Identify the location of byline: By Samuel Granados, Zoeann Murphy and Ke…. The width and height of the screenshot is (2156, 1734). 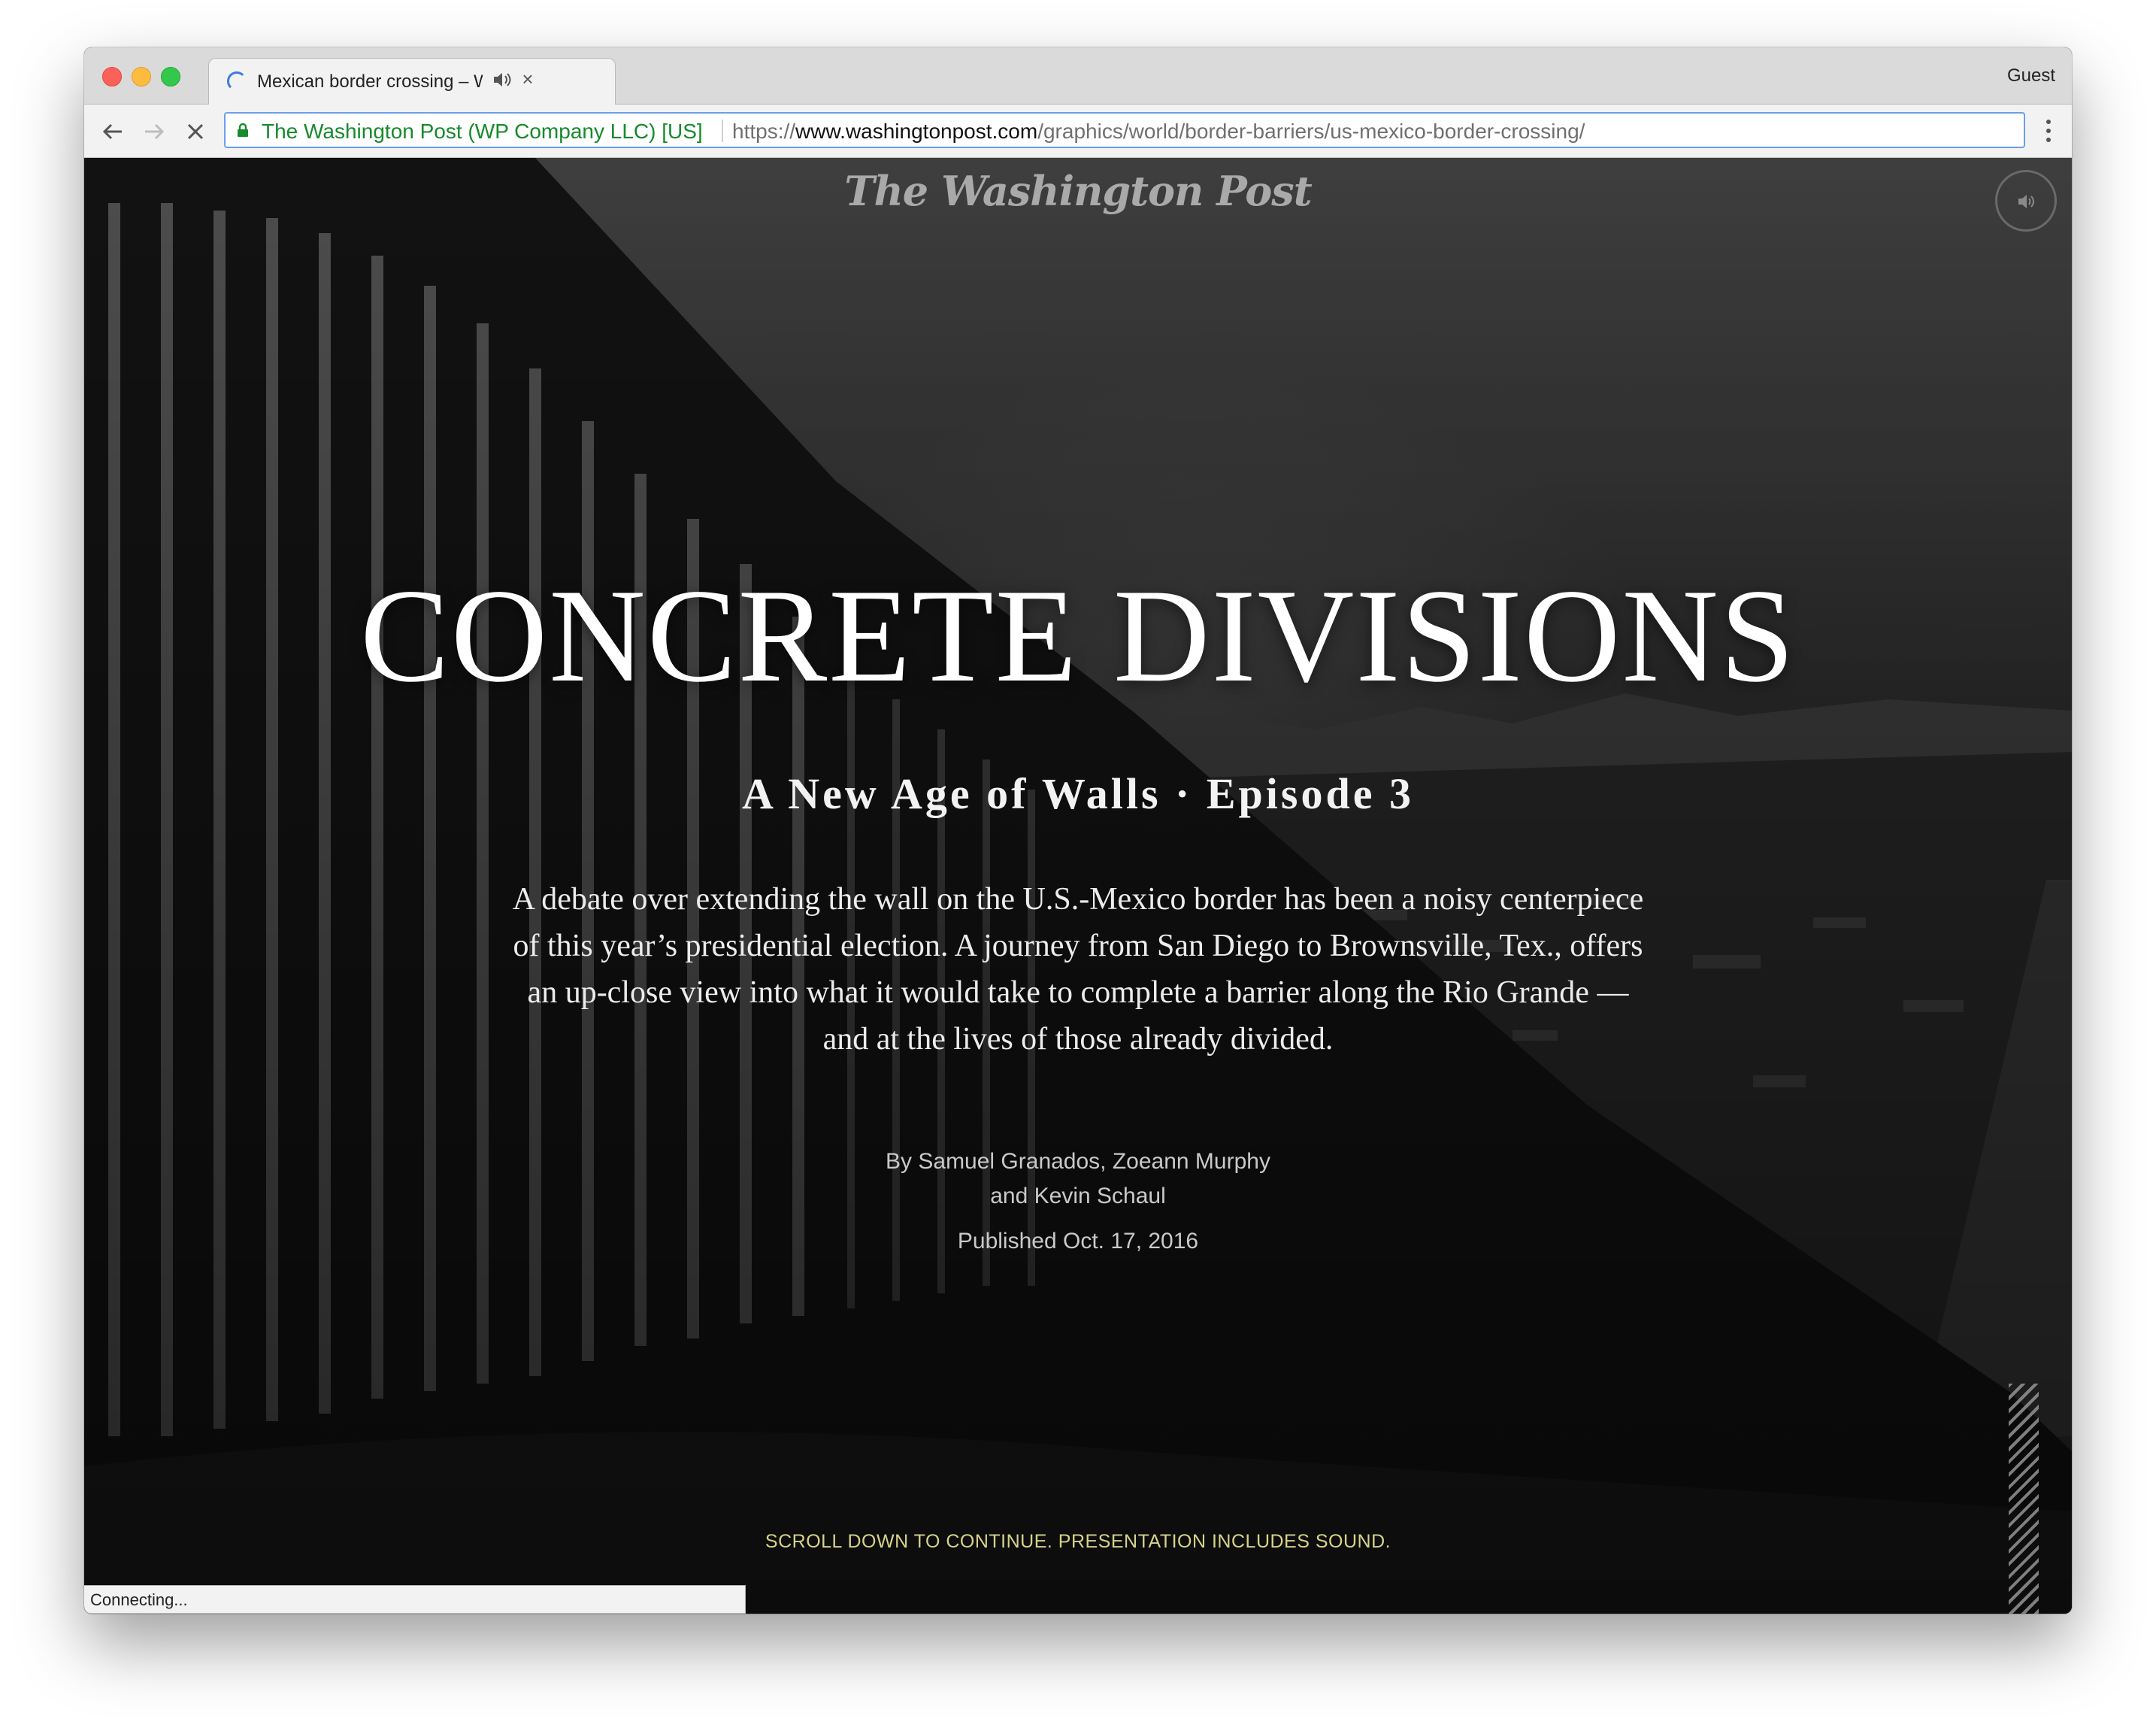
(1078, 1179).